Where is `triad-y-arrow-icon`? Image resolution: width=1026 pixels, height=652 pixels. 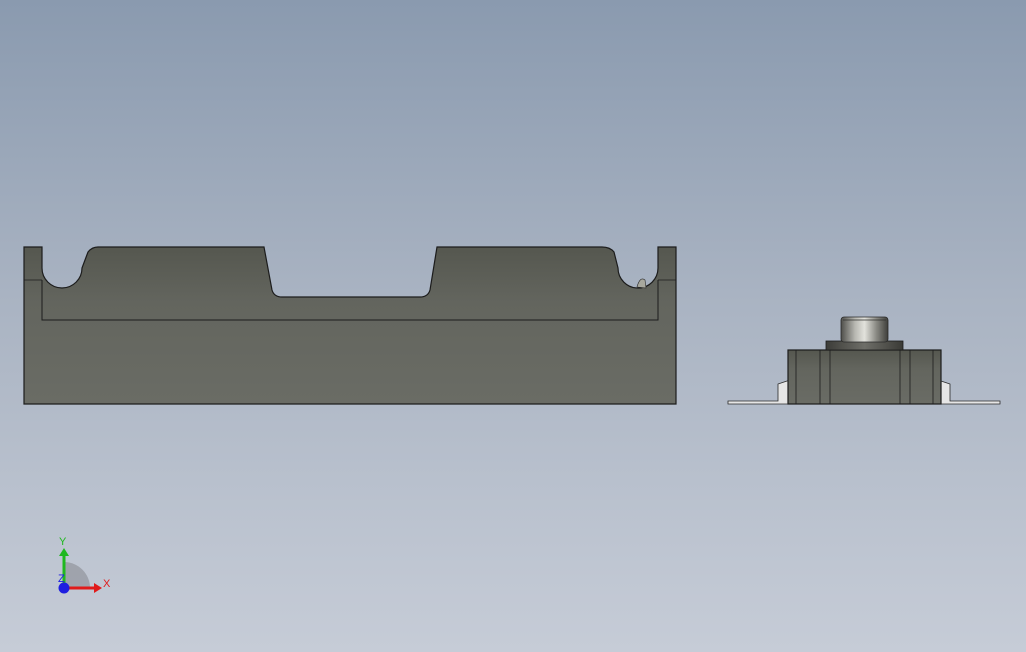 triad-y-arrow-icon is located at coordinates (64, 552).